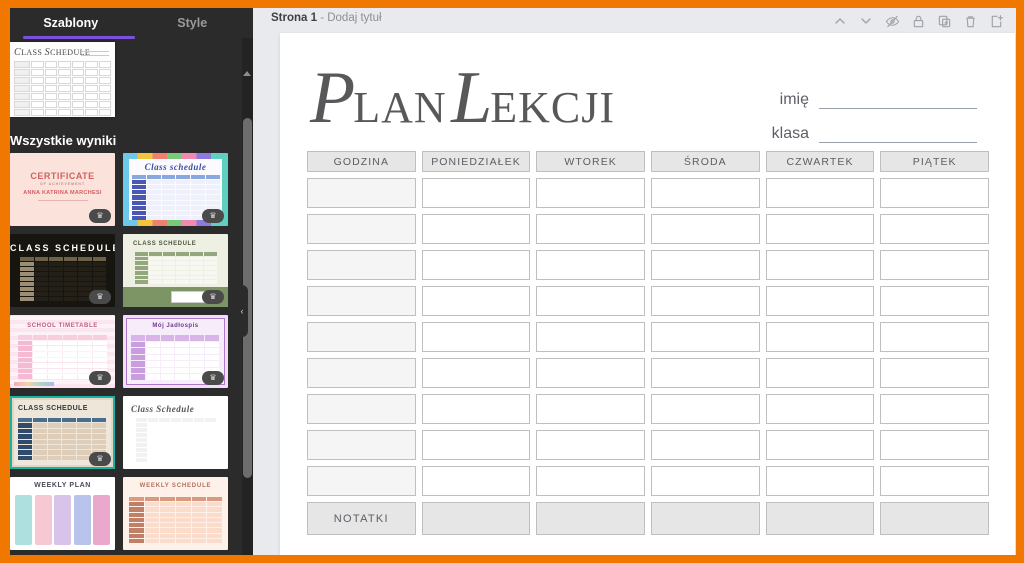 The height and width of the screenshot is (563, 1024). Describe the element at coordinates (918, 21) in the screenshot. I see `lock-page-icon` at that location.